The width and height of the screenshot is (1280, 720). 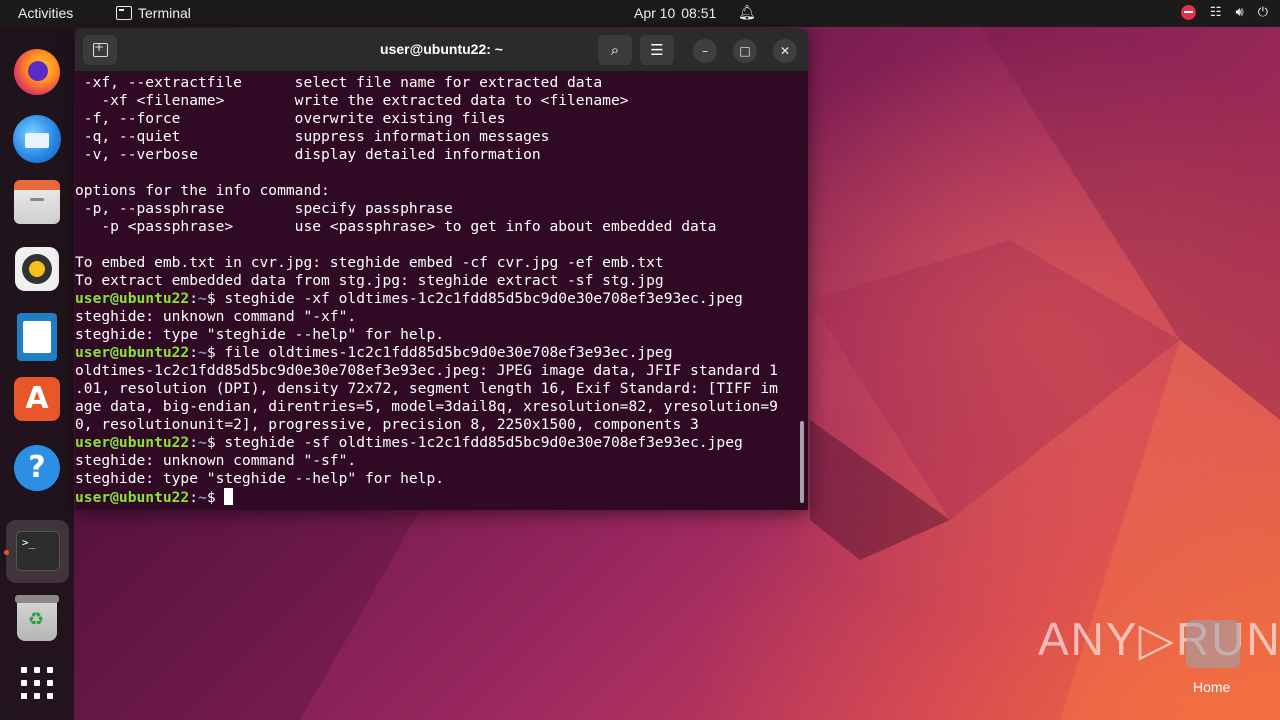 What do you see at coordinates (216, 316) in the screenshot?
I see `terminal-output-line: steghide: unknown command "-xf".` at bounding box center [216, 316].